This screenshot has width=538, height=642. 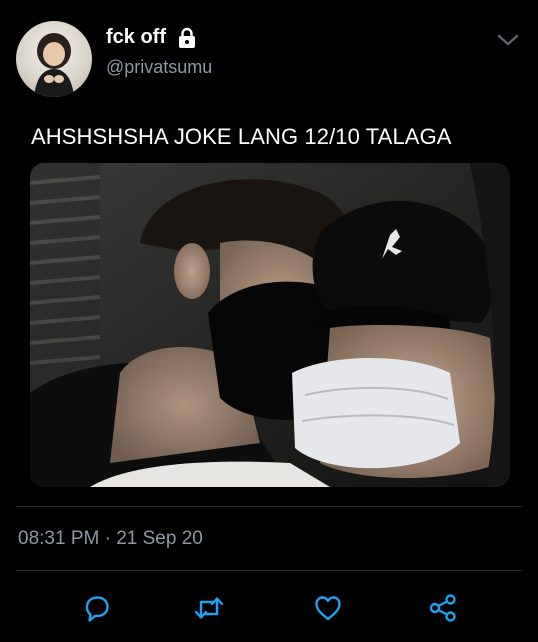 What do you see at coordinates (110, 539) in the screenshot?
I see `tweet-timestamp: 08:31 PM · 21 Sep 20` at bounding box center [110, 539].